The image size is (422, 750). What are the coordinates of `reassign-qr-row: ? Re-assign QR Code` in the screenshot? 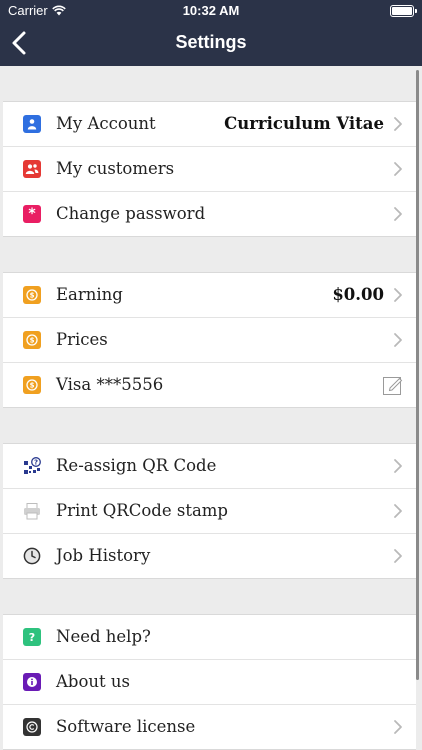 It's located at (209, 466).